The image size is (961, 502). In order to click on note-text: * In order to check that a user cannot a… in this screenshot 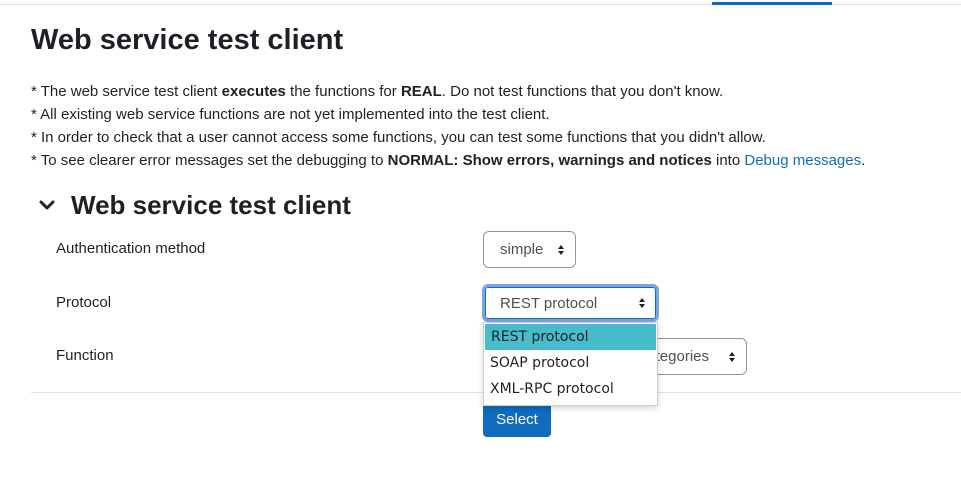, I will do `click(398, 137)`.